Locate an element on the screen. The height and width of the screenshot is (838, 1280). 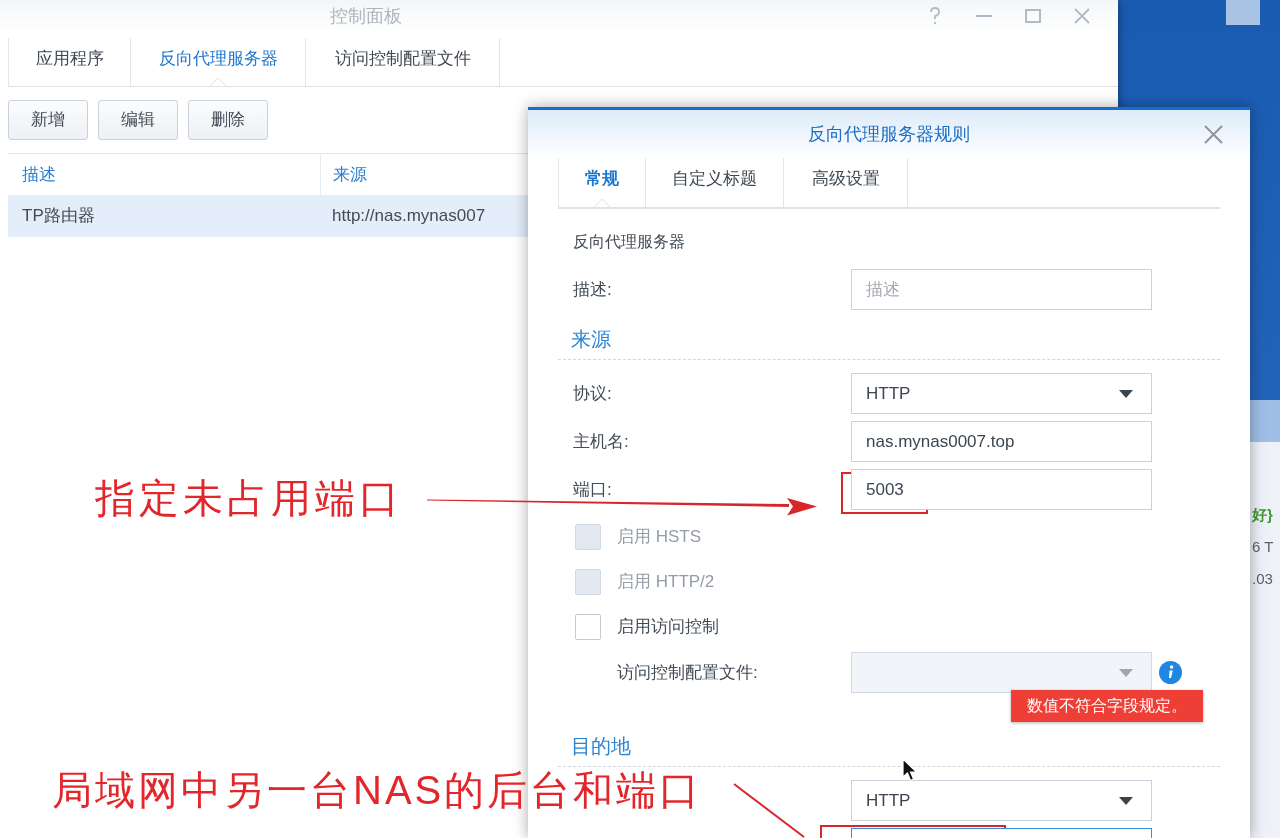
input-field: 描述 is located at coordinates (1001, 289).